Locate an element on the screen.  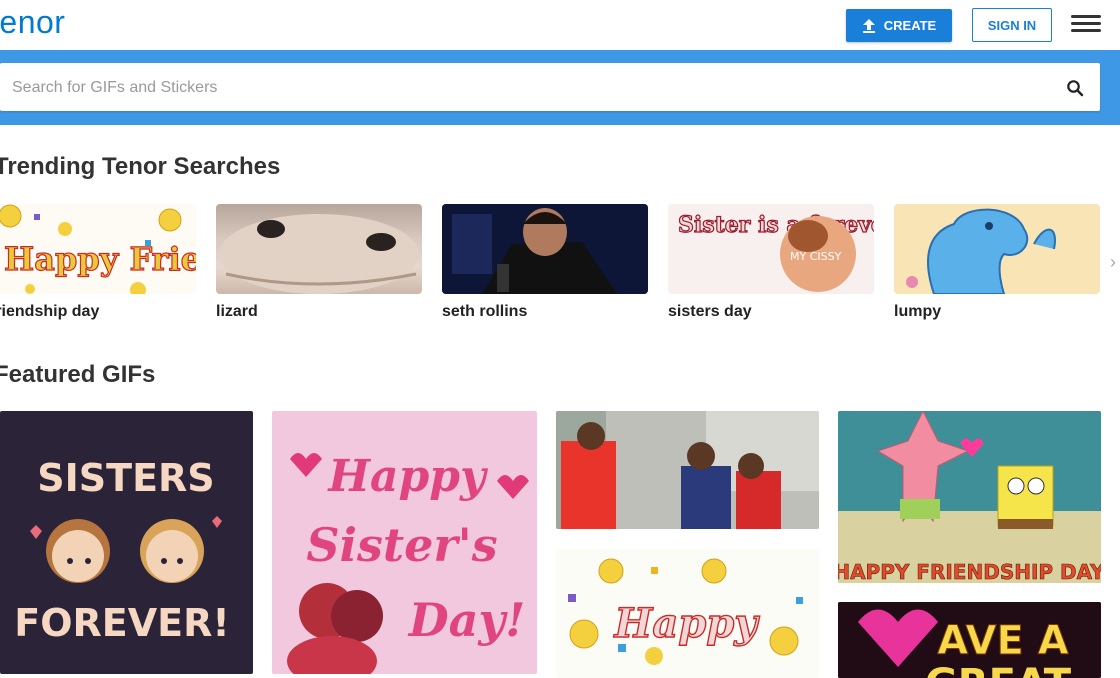
svg-text: SISTERS is located at coordinates (125, 478).